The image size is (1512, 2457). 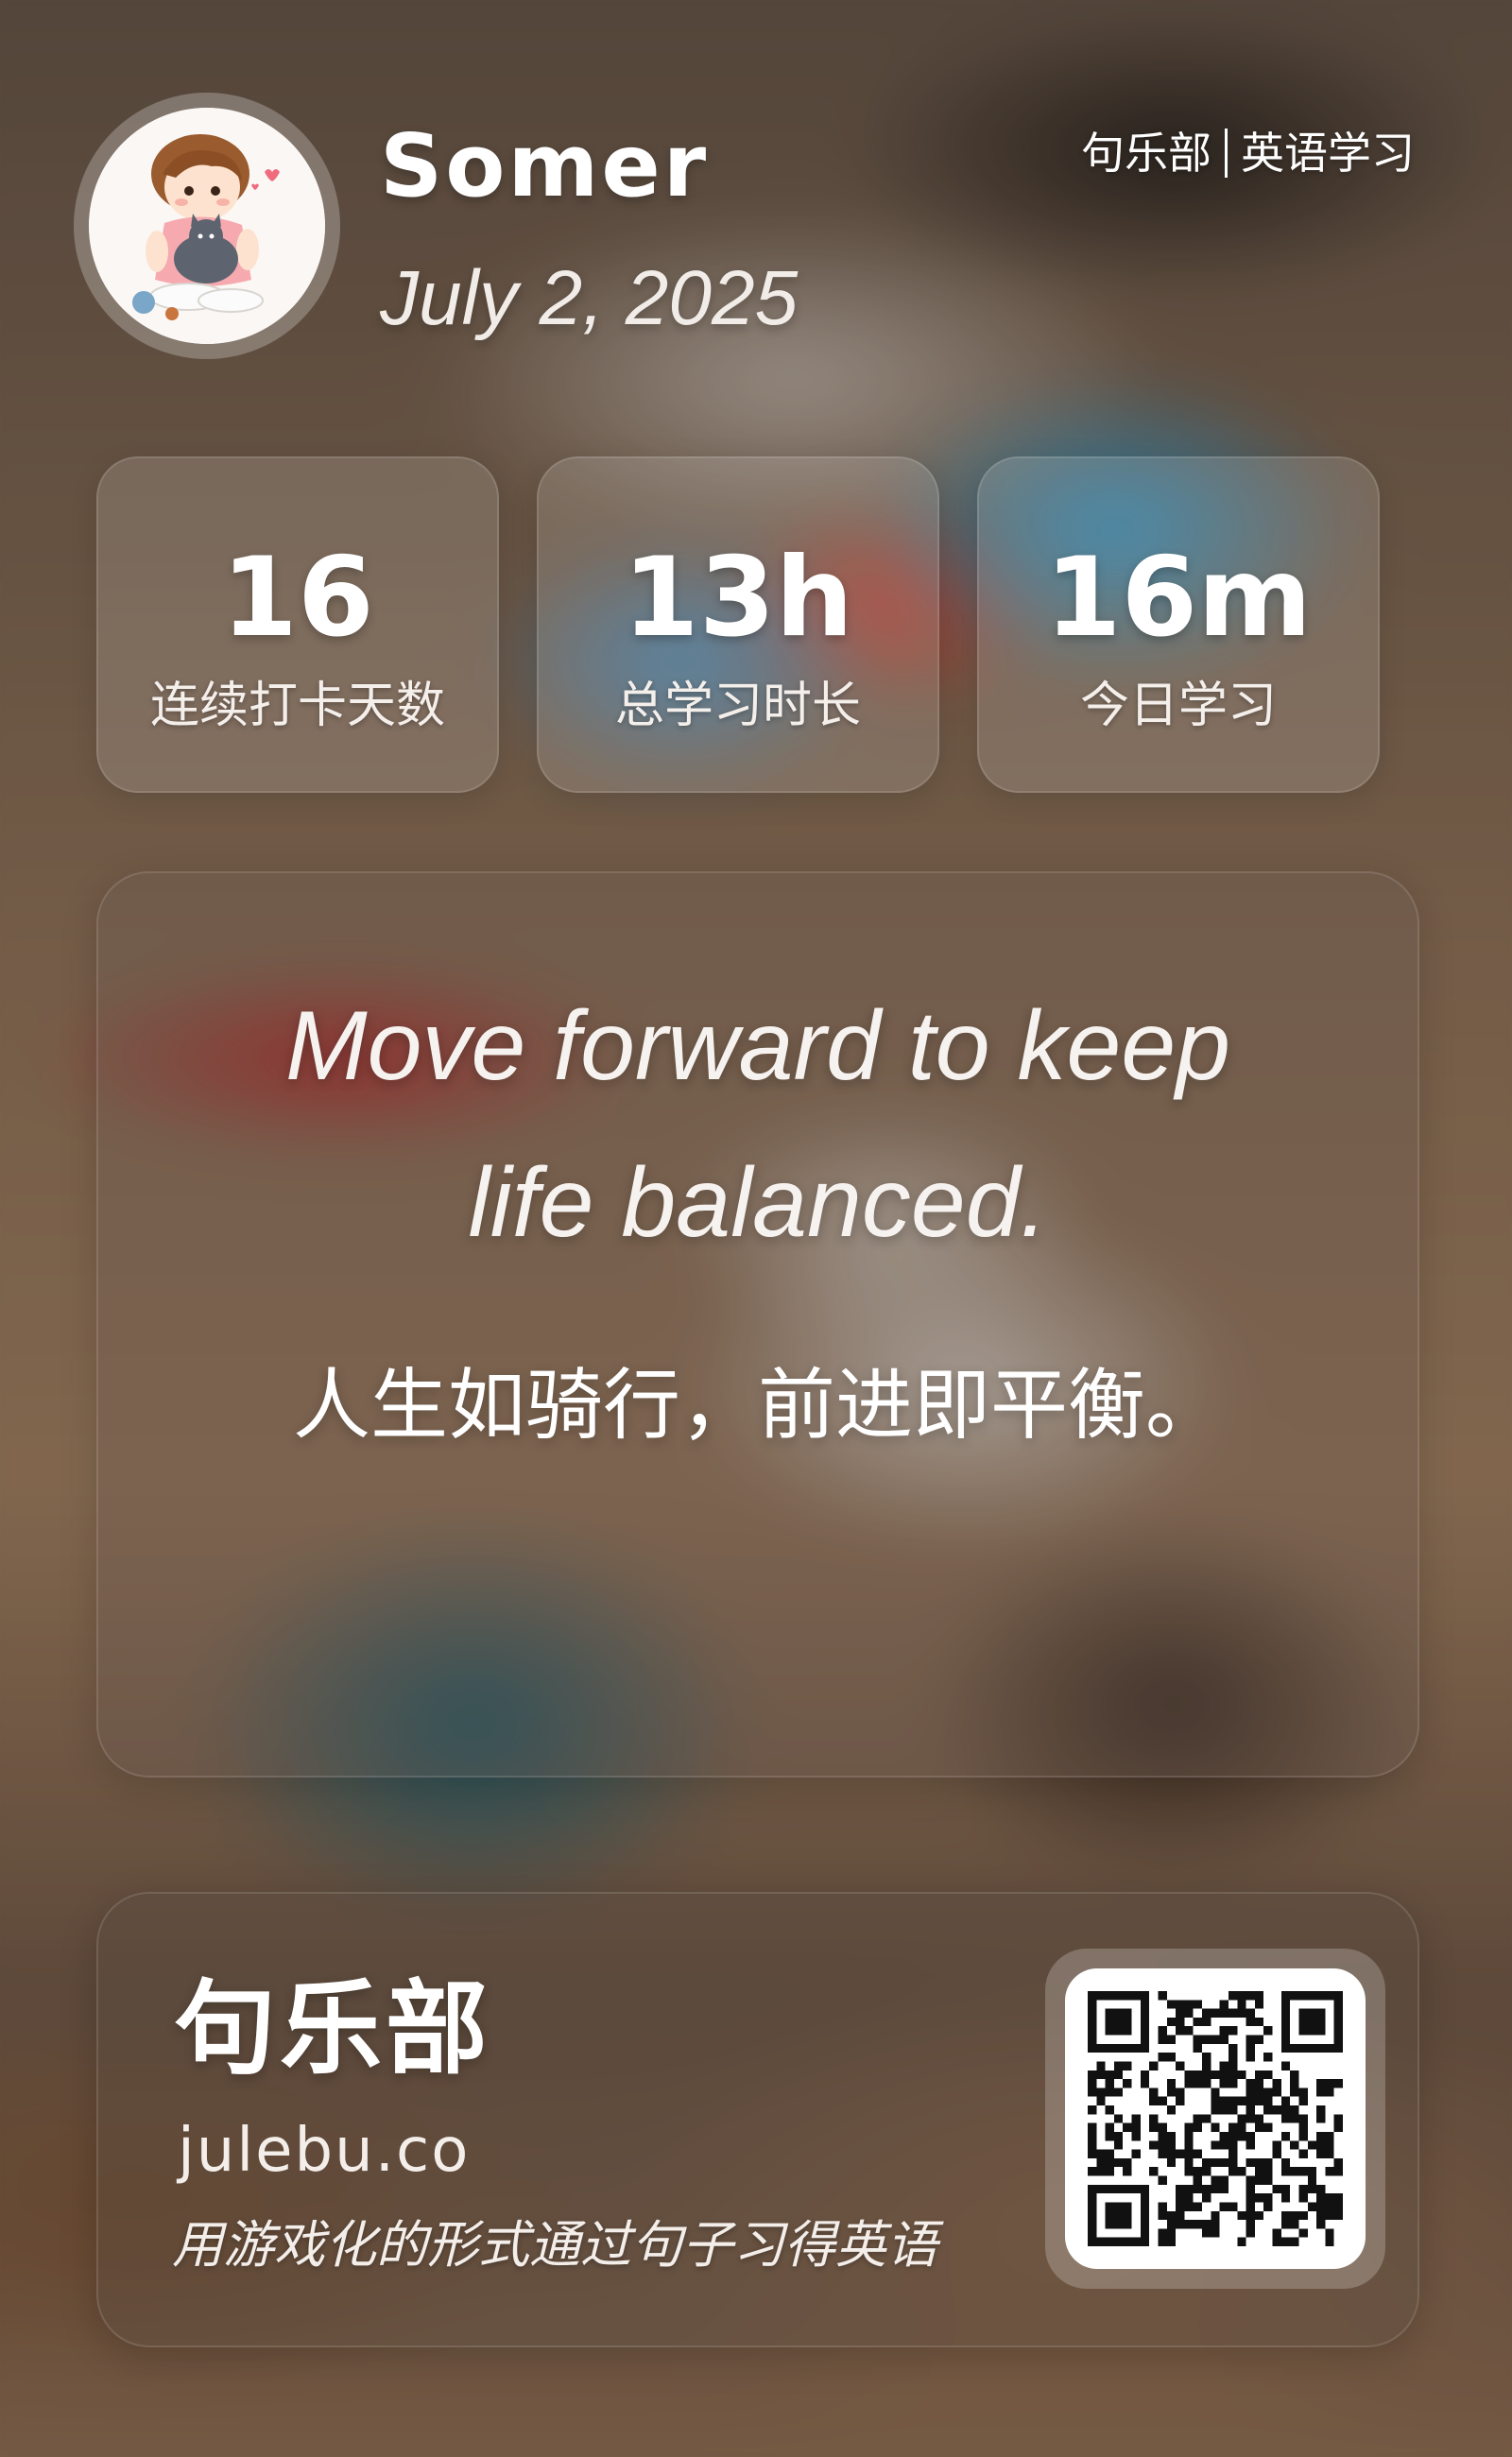 I want to click on stat-streak-days: 16 连续打卡天数, so click(x=297, y=624).